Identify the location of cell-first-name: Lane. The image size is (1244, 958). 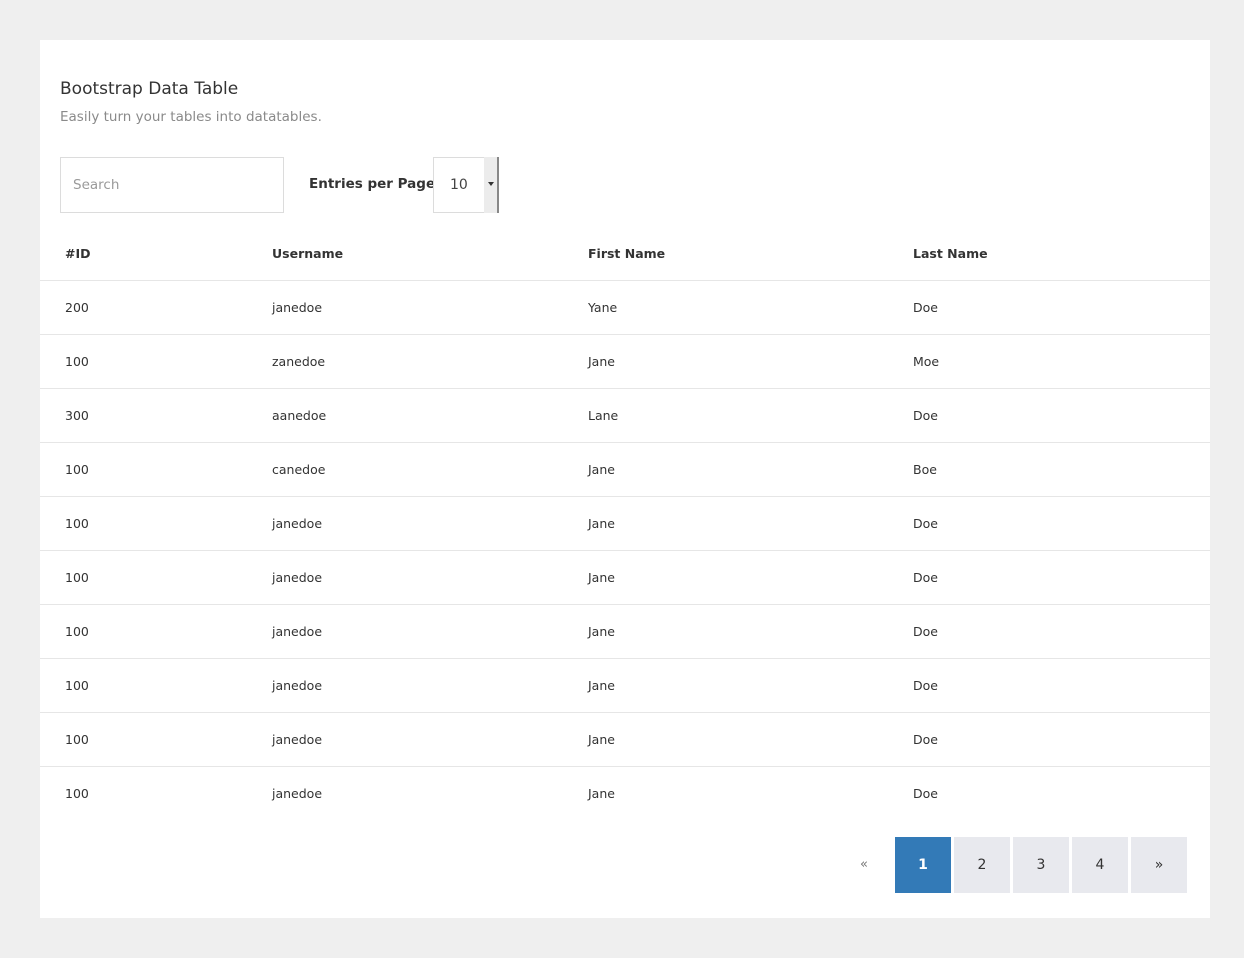
(750, 415).